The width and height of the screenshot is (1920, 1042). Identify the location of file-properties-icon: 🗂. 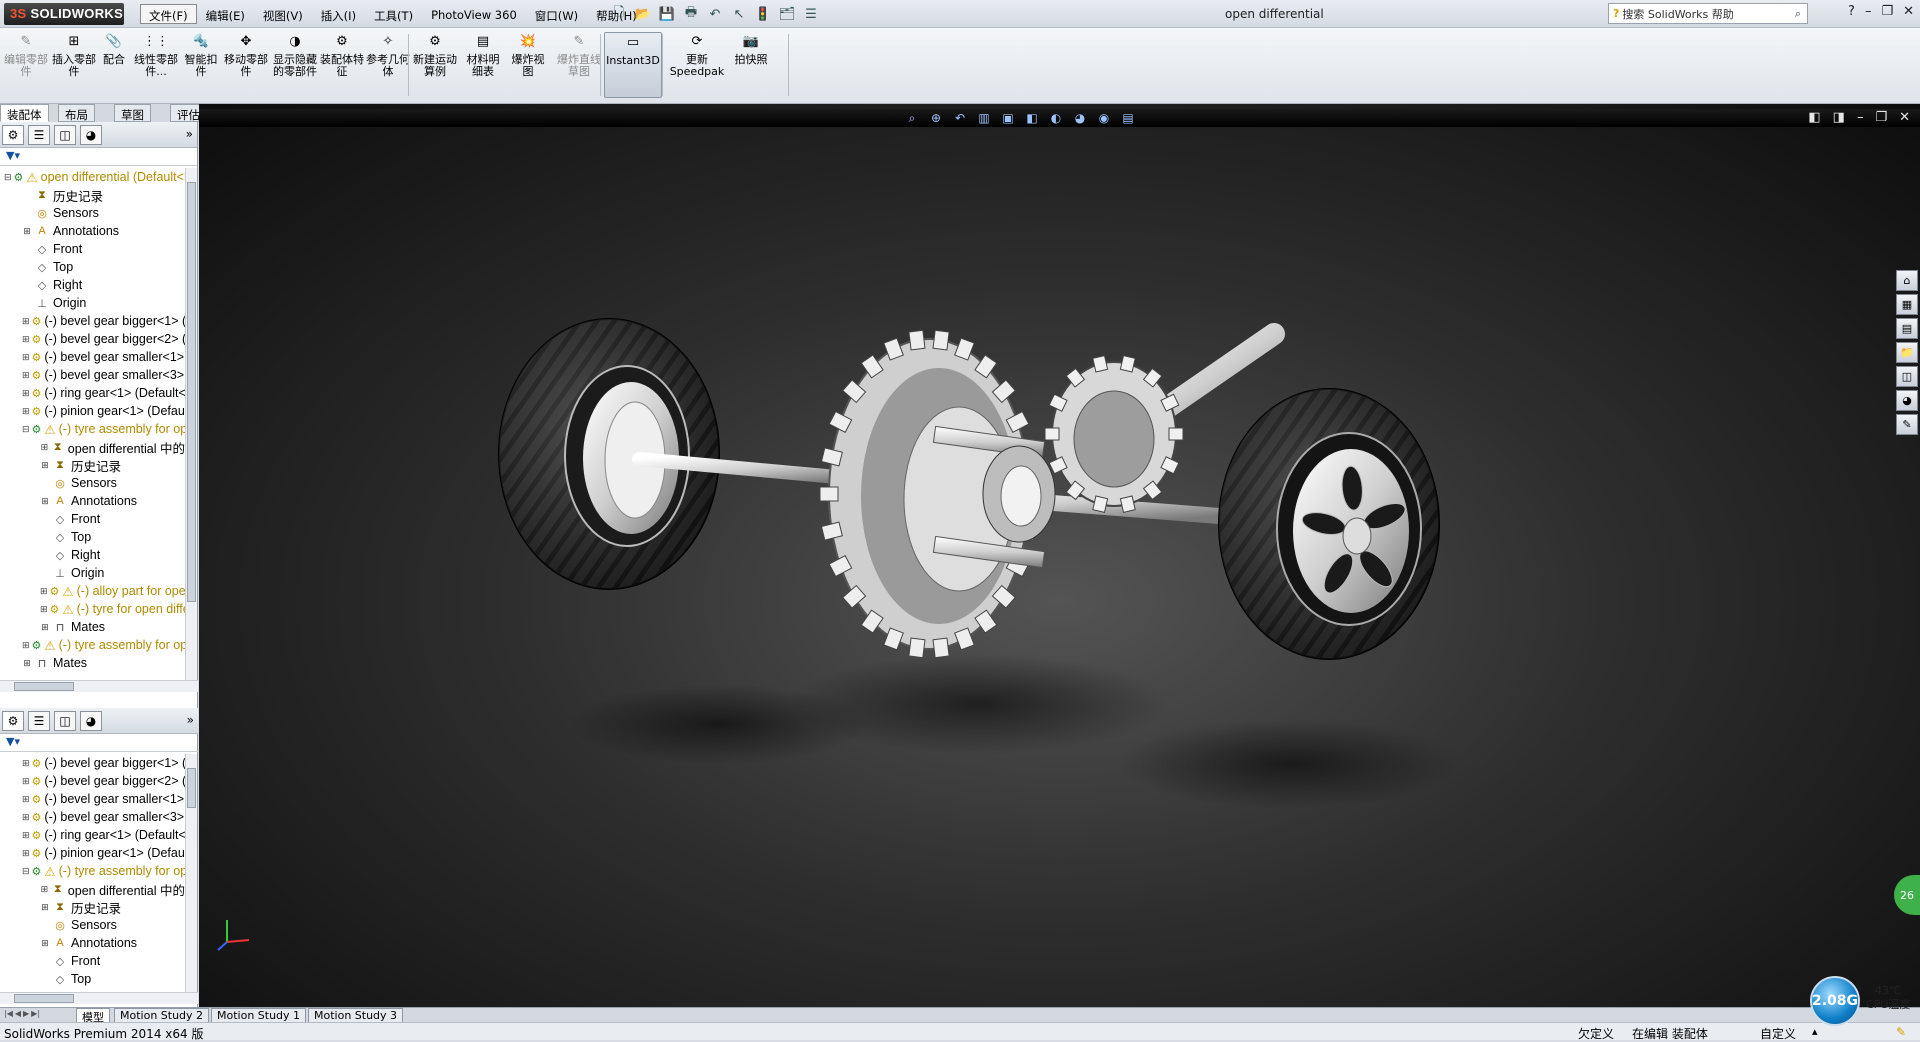
(787, 14).